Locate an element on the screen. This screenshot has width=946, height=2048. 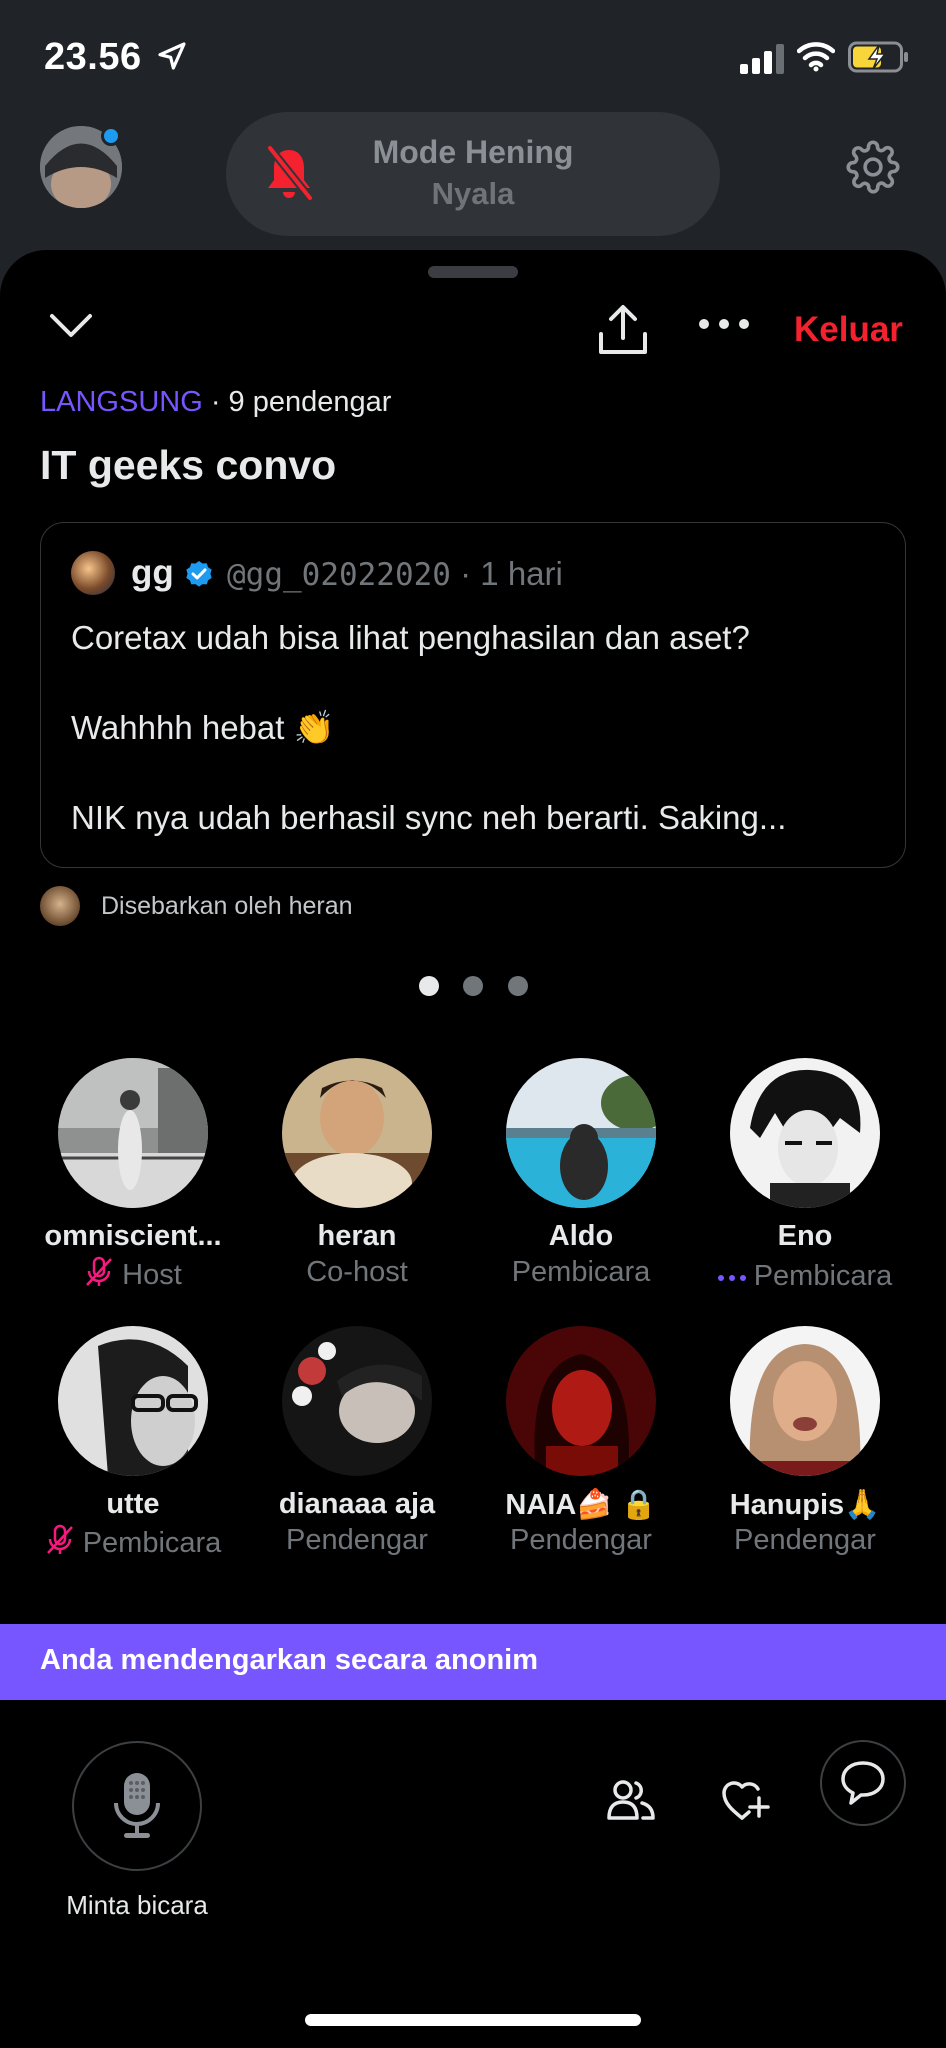
comments-button is located at coordinates (863, 1783).